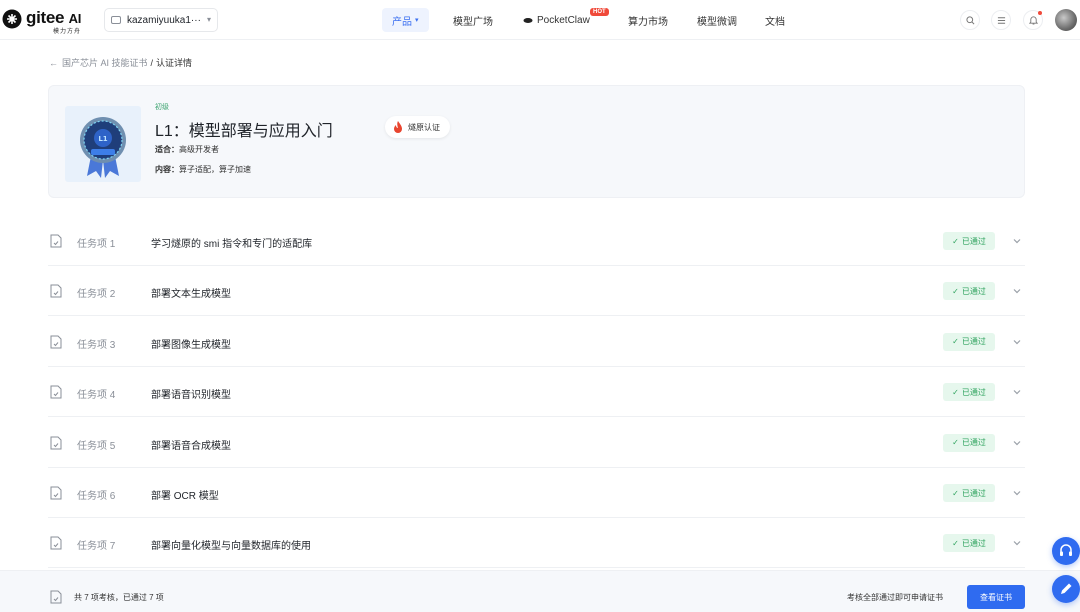 This screenshot has width=1080, height=612. I want to click on arrow-left-icon: ←, so click(53, 63).